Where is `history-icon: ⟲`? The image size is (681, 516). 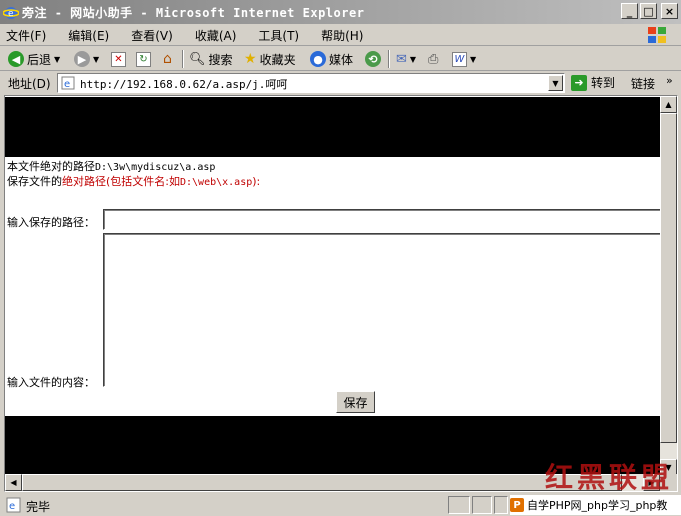 history-icon: ⟲ is located at coordinates (373, 59).